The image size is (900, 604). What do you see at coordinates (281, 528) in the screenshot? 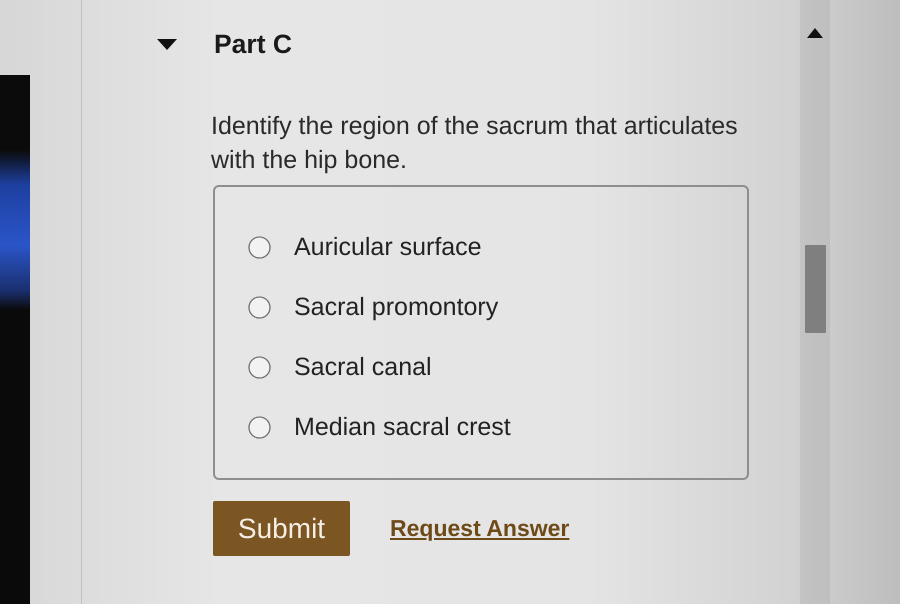
I see `submit-button: Submit` at bounding box center [281, 528].